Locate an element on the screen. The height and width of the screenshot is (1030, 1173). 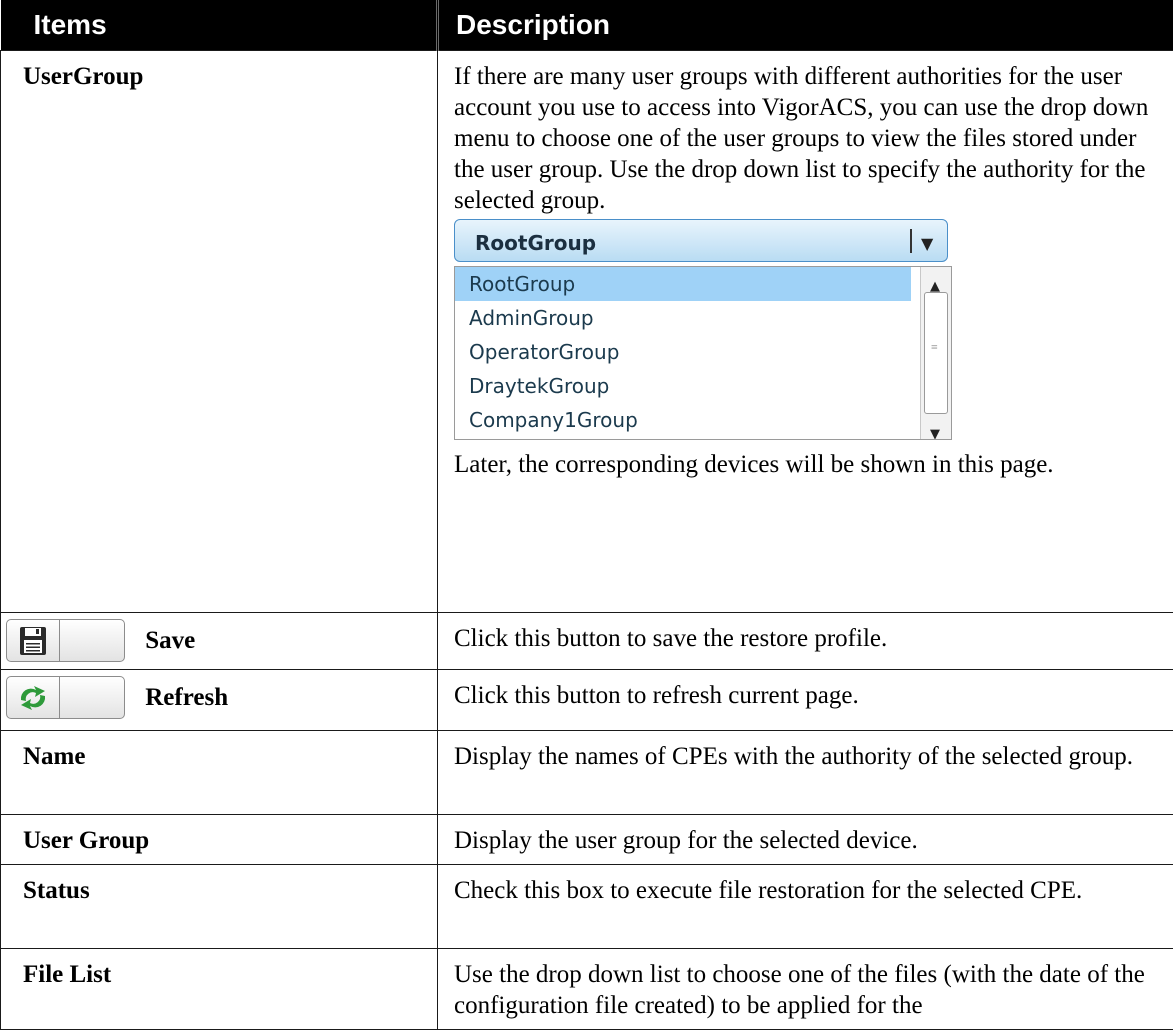
save-button is located at coordinates (65, 640).